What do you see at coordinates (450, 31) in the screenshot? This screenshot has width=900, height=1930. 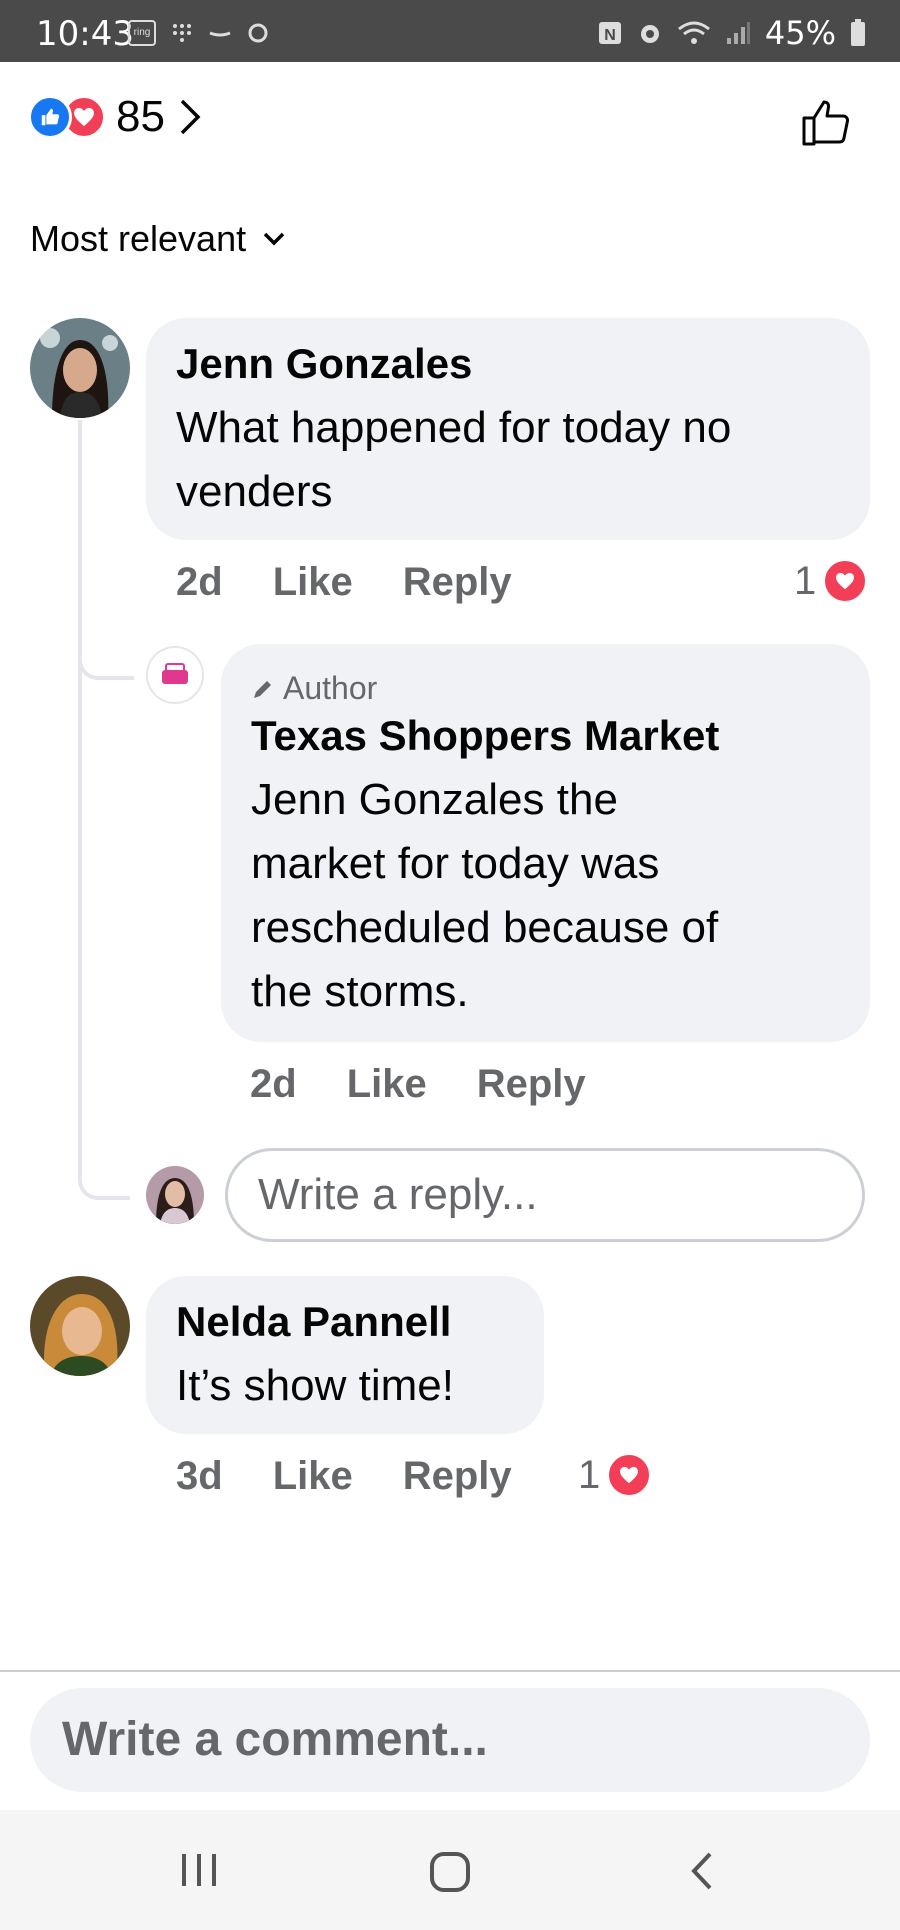 I see `status-bar: 10:43 ring N 45%` at bounding box center [450, 31].